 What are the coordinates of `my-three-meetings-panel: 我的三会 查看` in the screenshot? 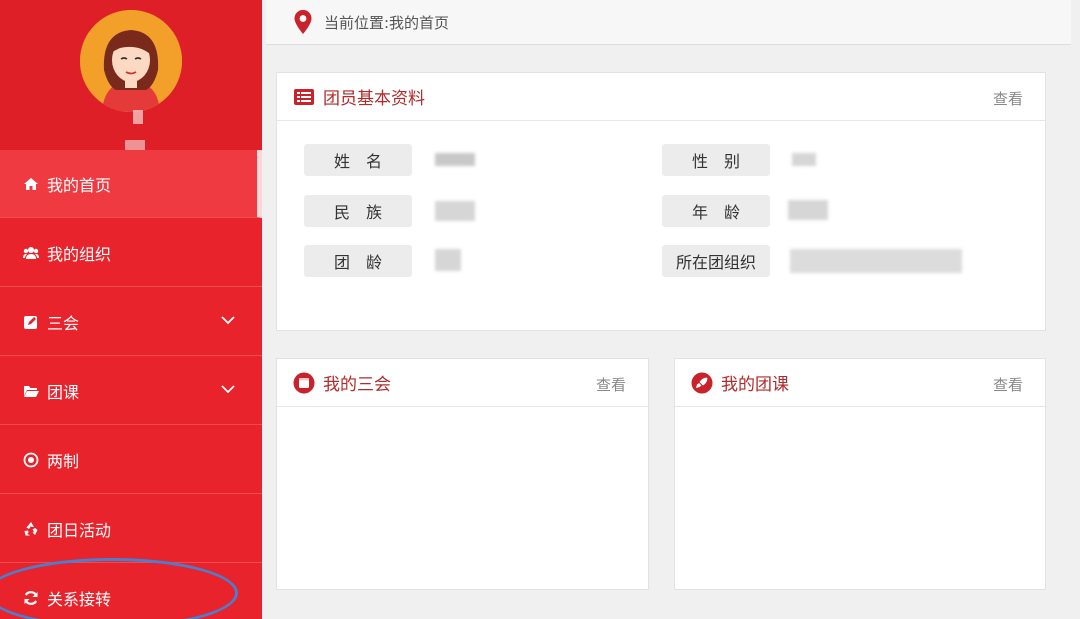 It's located at (462, 474).